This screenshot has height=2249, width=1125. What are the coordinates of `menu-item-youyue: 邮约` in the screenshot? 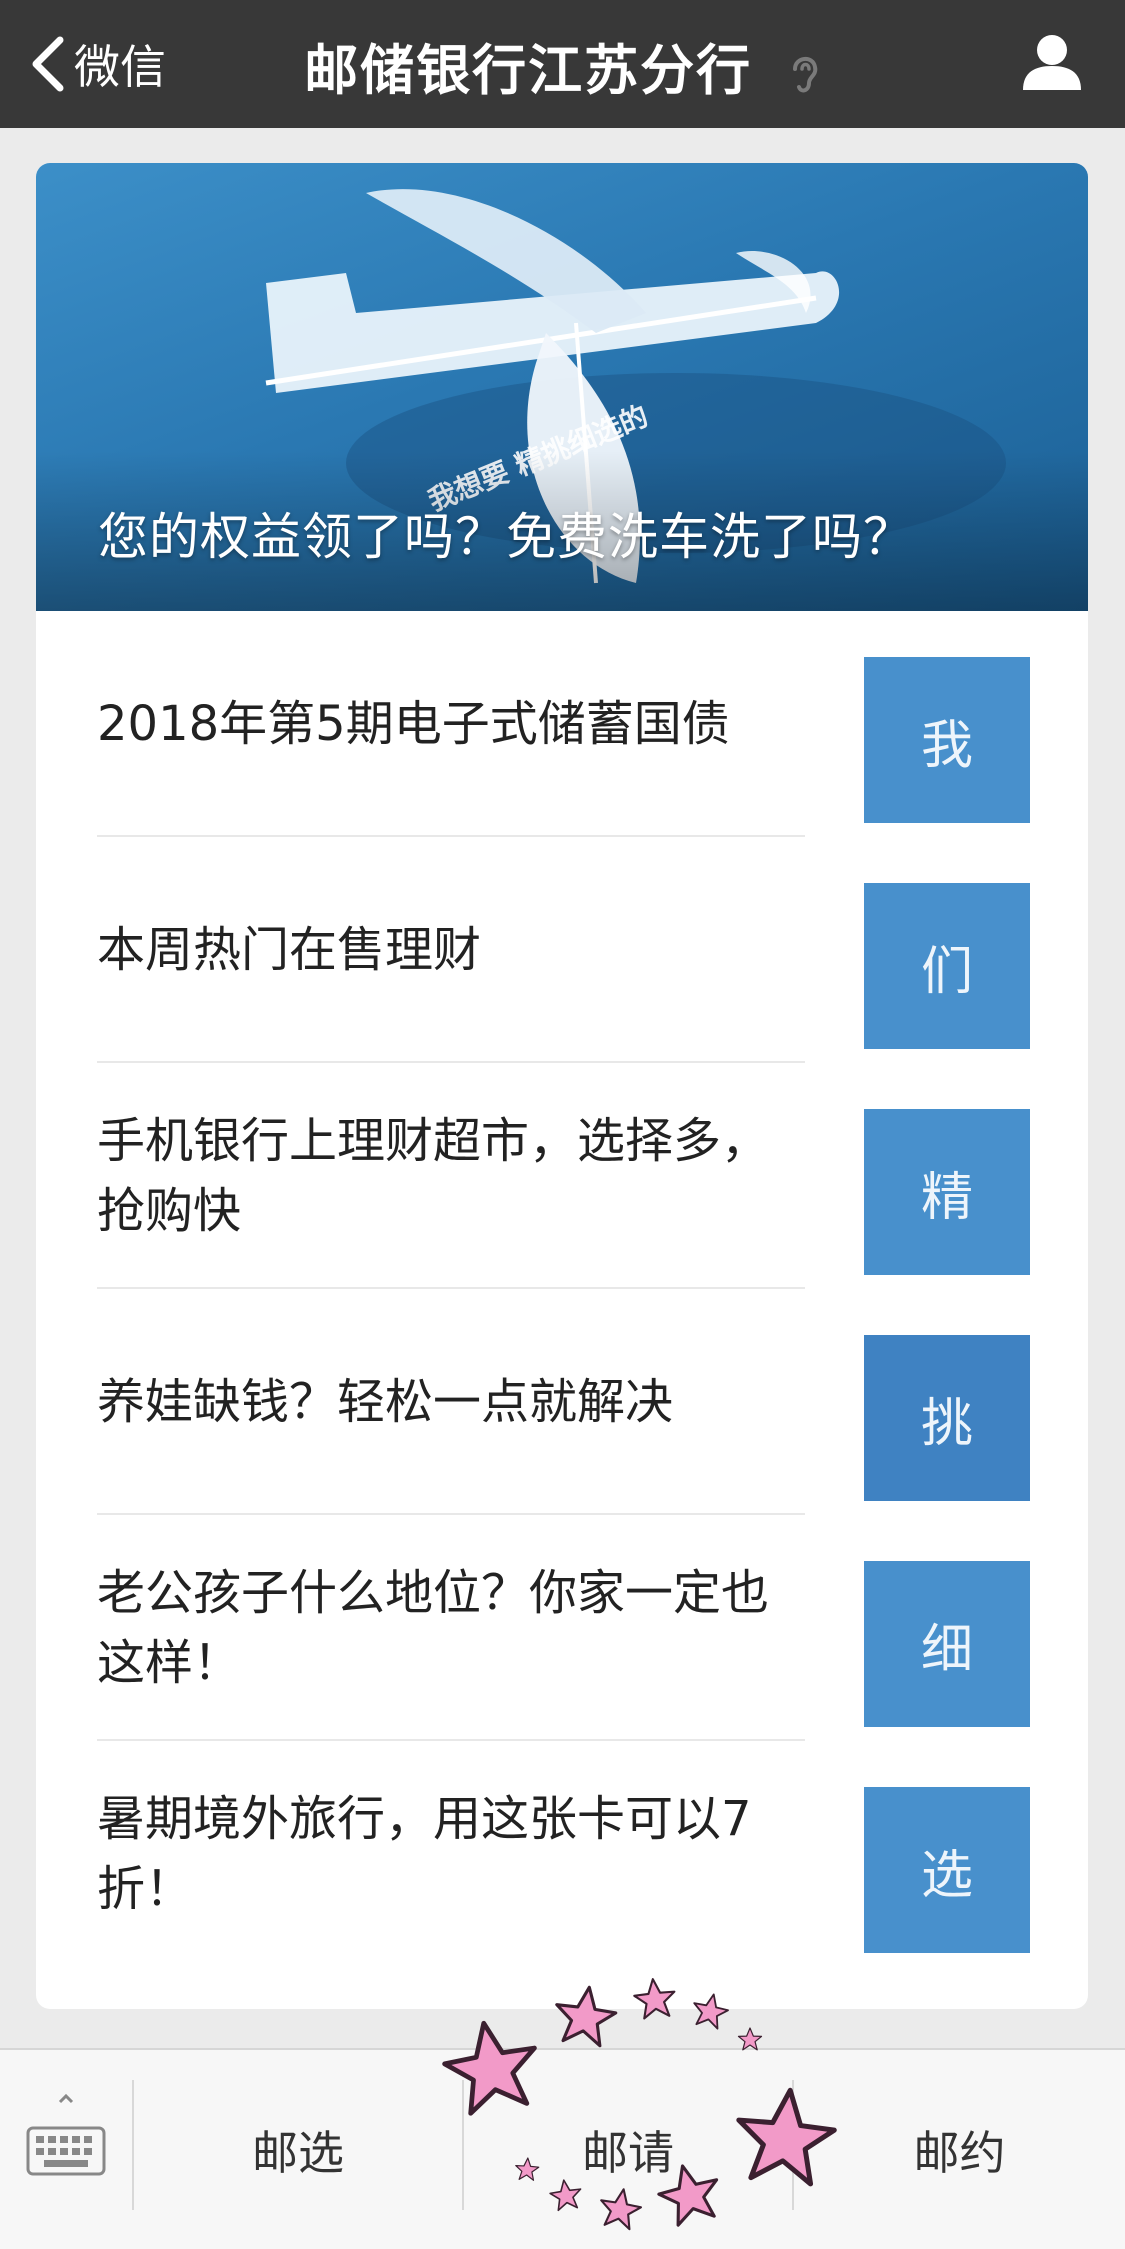 It's located at (959, 2149).